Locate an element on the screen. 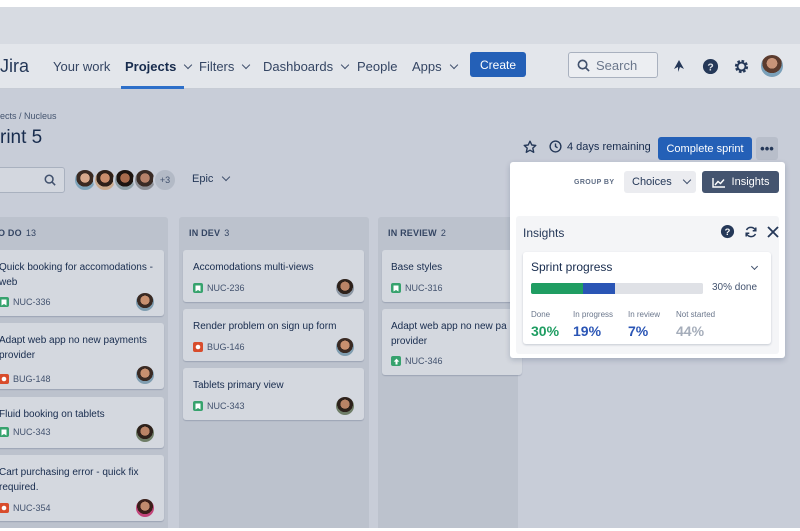 This screenshot has height=531, width=800. nav-people: People is located at coordinates (377, 66).